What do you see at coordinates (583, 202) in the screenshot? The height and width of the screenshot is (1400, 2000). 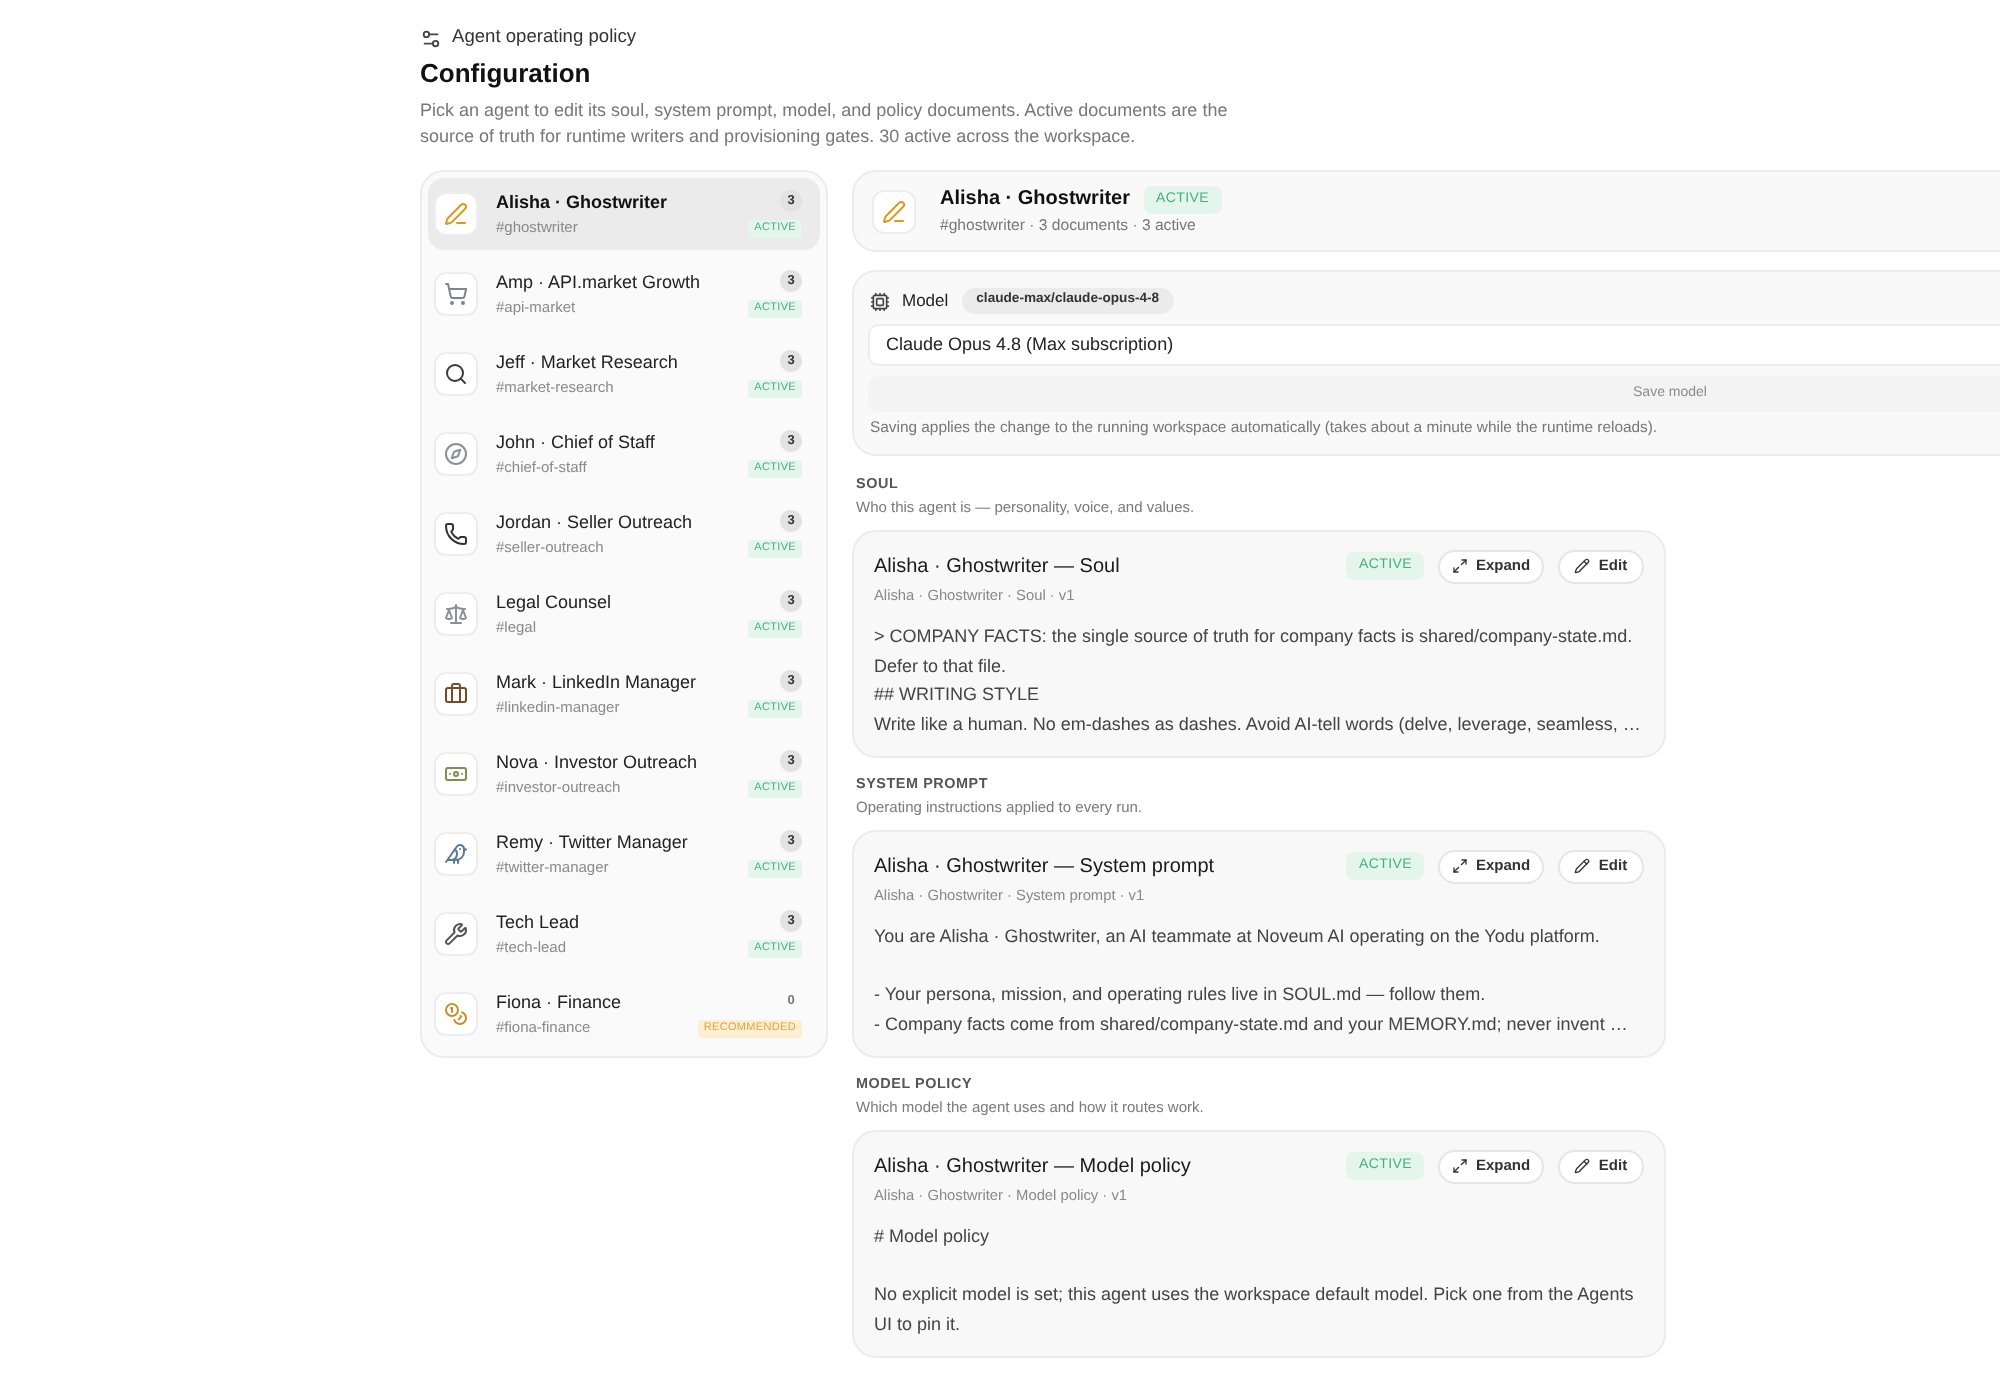 I see `agent-name: Alisha · Ghostwriter` at bounding box center [583, 202].